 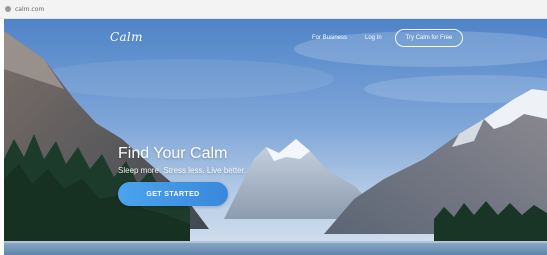 What do you see at coordinates (329, 38) in the screenshot?
I see `nav-for-business-link: For Business` at bounding box center [329, 38].